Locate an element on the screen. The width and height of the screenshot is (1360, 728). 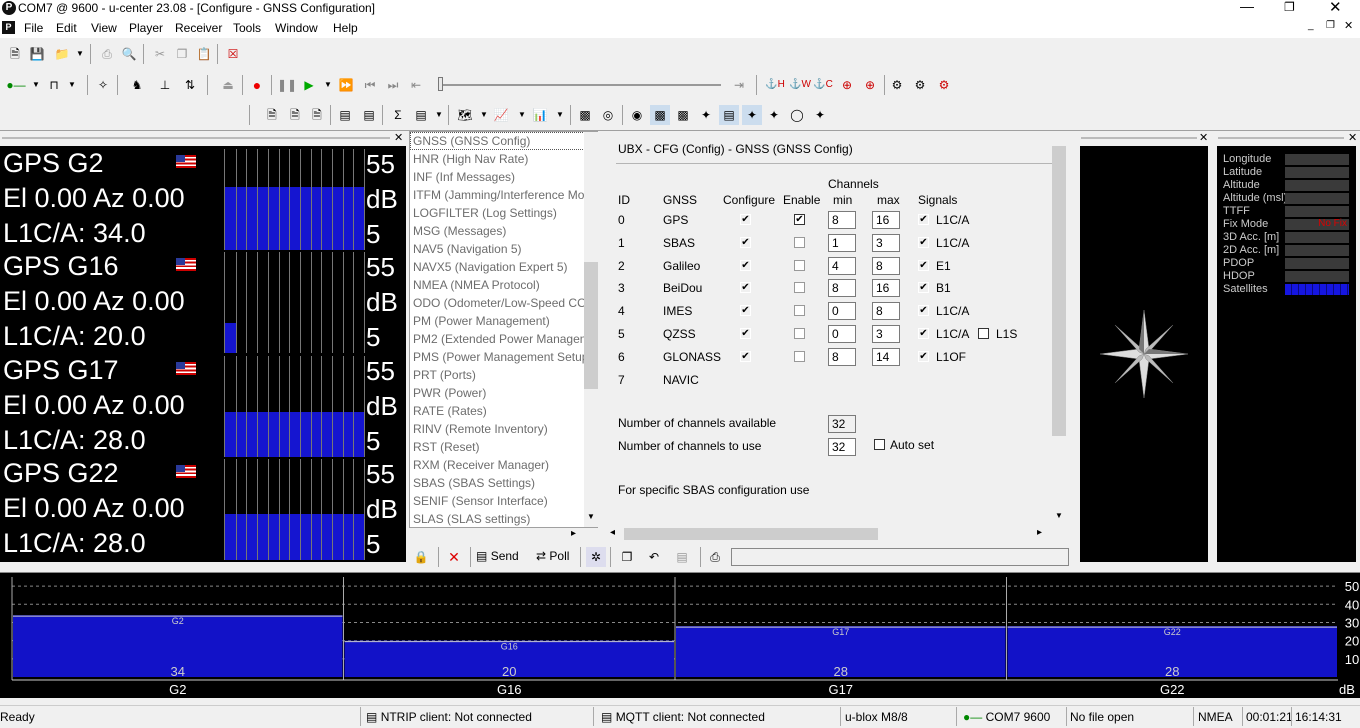
message-list-item: RATE (Rates) is located at coordinates (503, 411).